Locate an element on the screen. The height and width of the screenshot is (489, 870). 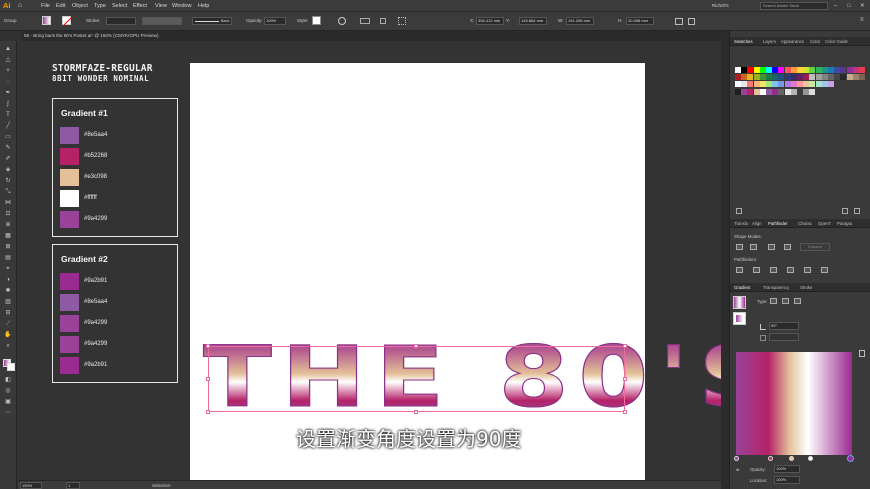
scale-tool-icon: ⤡ is located at coordinates (8, 192).